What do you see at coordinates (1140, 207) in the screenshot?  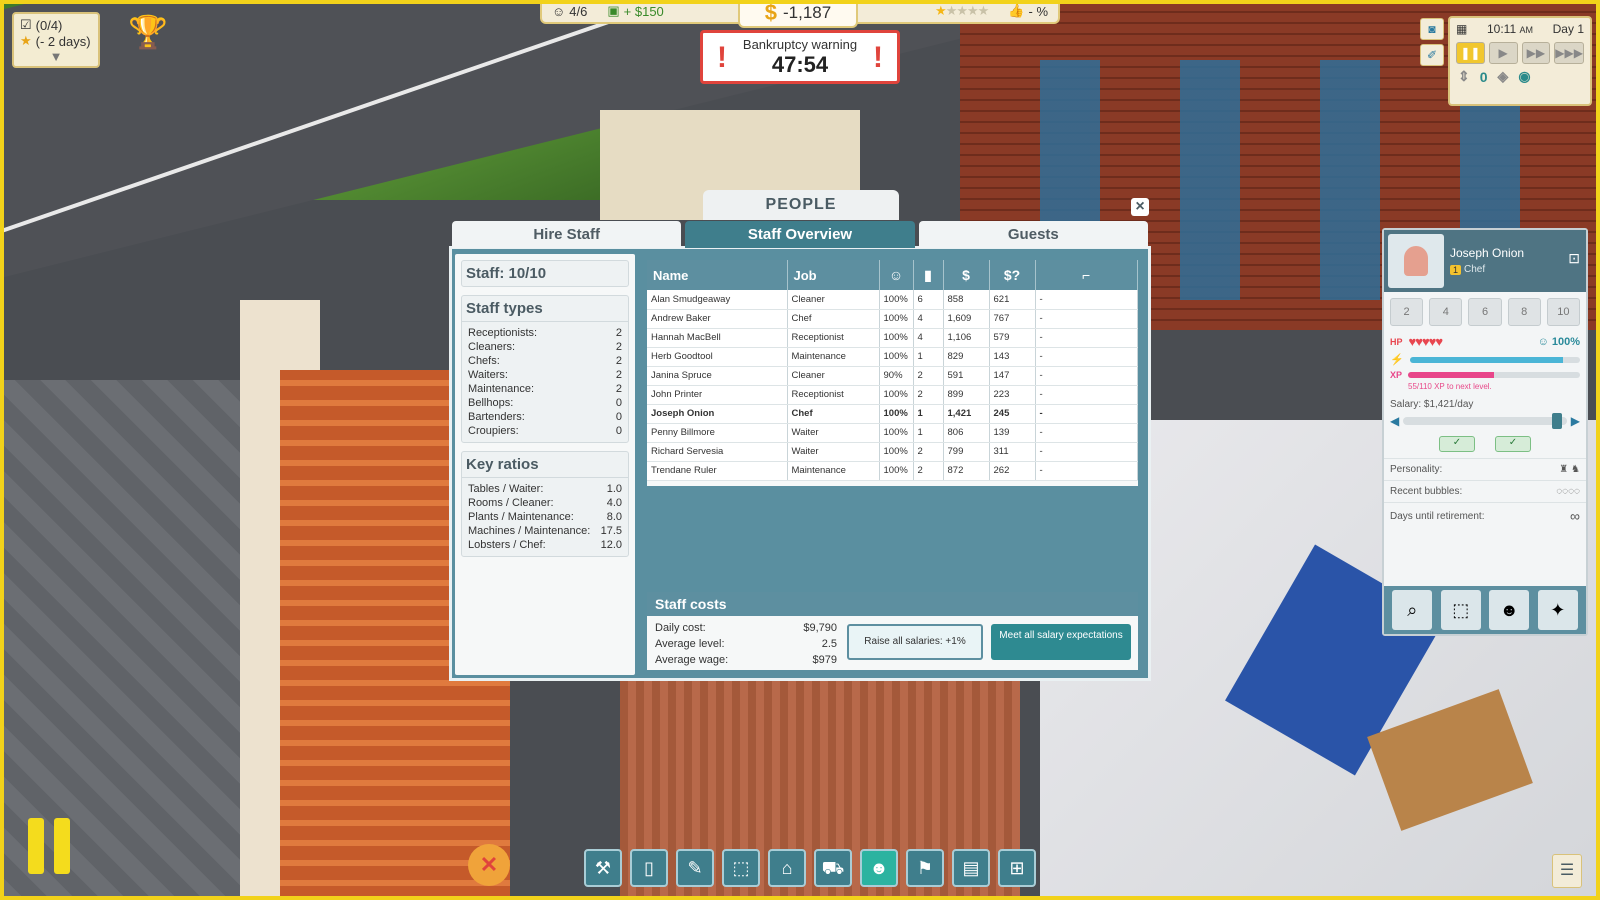 I see `close-button: ×` at bounding box center [1140, 207].